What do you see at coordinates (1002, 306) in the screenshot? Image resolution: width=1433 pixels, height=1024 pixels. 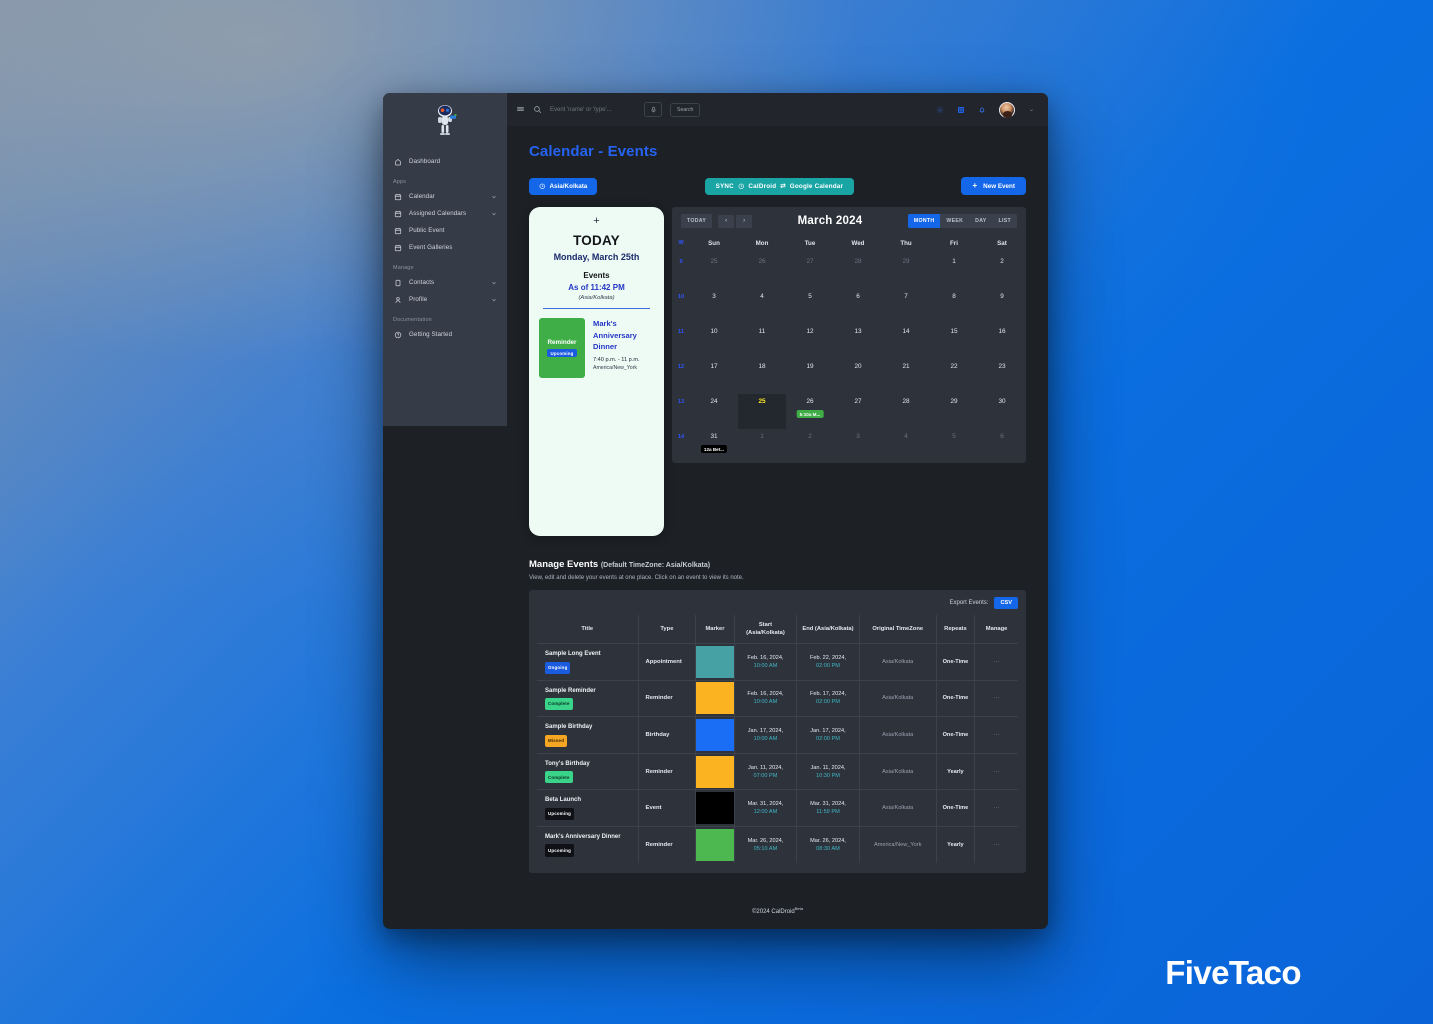 I see `calendar-day: 9` at bounding box center [1002, 306].